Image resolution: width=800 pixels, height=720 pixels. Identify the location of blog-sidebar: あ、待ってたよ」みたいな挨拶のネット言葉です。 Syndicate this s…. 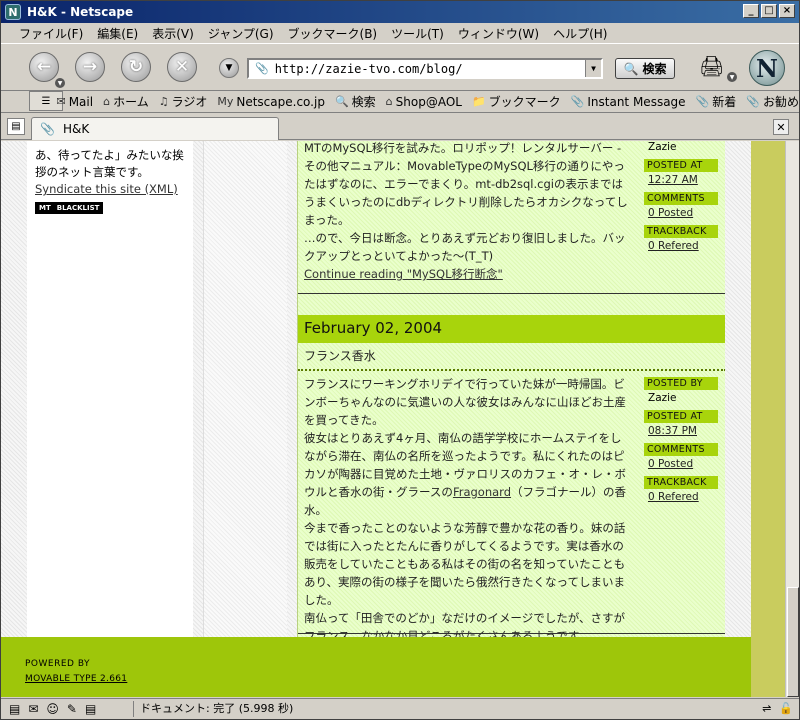
(110, 389).